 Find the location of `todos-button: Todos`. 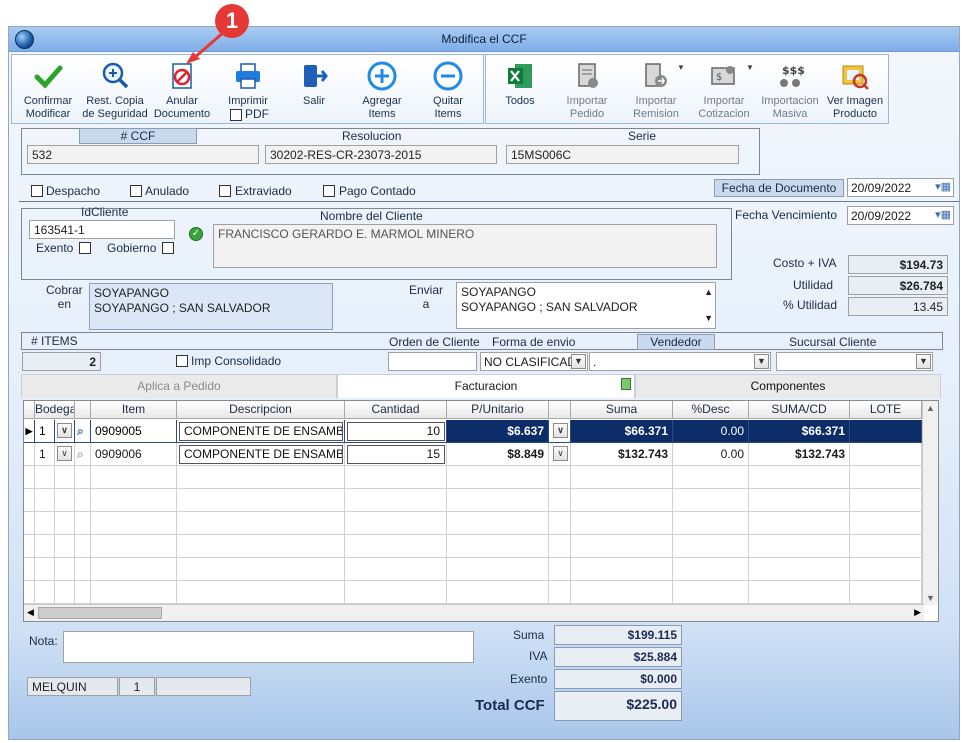

todos-button: Todos is located at coordinates (520, 89).